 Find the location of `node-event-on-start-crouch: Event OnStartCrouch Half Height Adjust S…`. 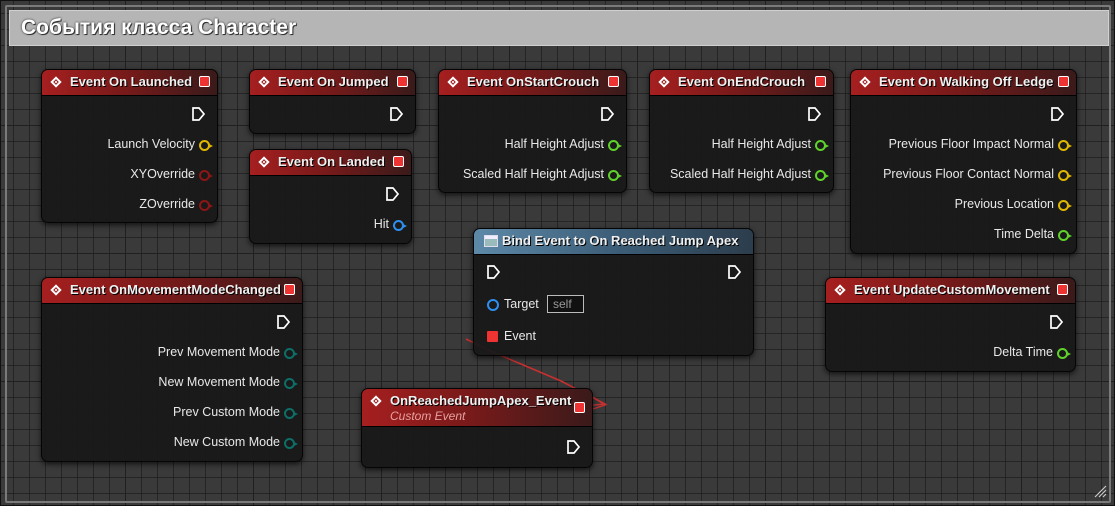

node-event-on-start-crouch: Event OnStartCrouch Half Height Adjust S… is located at coordinates (532, 131).